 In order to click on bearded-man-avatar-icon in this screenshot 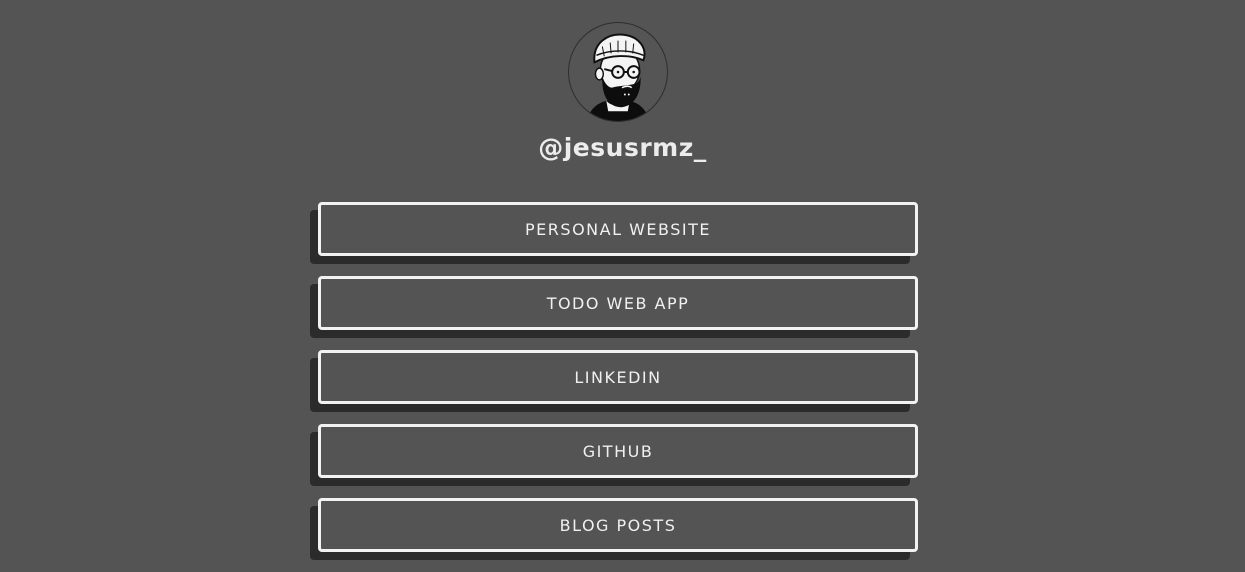, I will do `click(618, 77)`.